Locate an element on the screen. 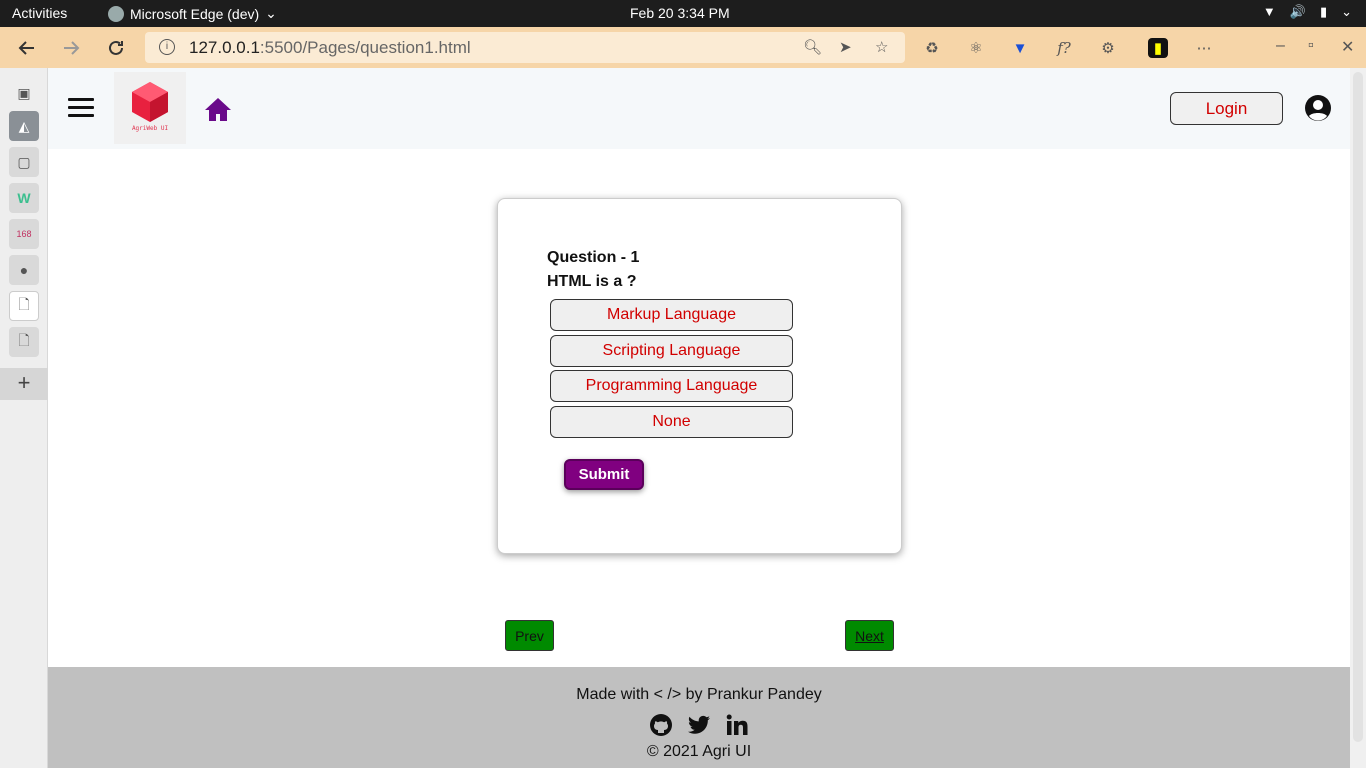 Image resolution: width=1366 pixels, height=768 pixels. question-number: Question - 1 is located at coordinates (593, 257).